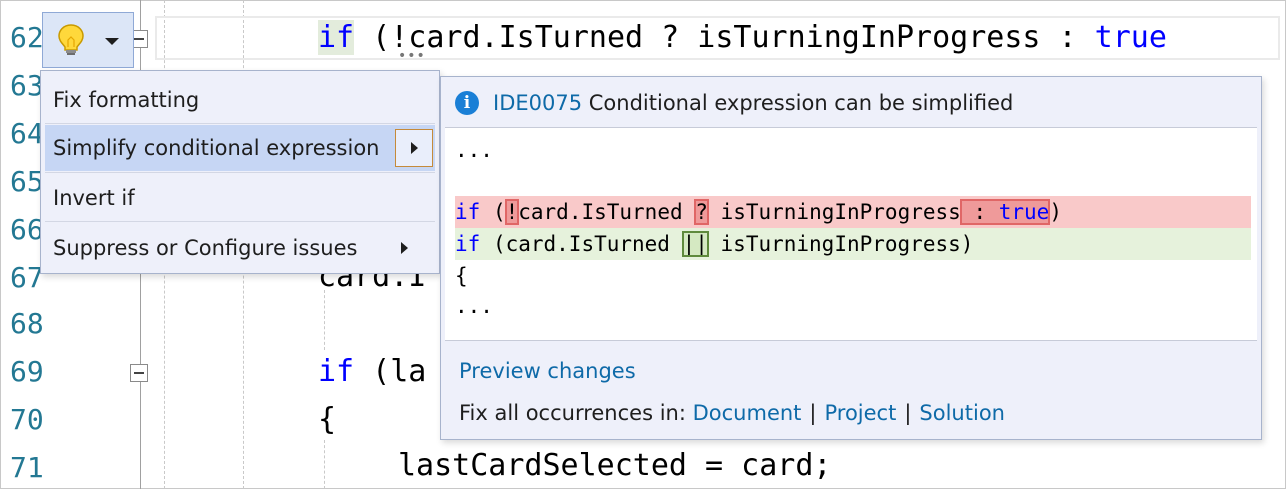 This screenshot has height=489, width=1286. Describe the element at coordinates (607, 212) in the screenshot. I see `code-text: card.IsTurned` at that location.